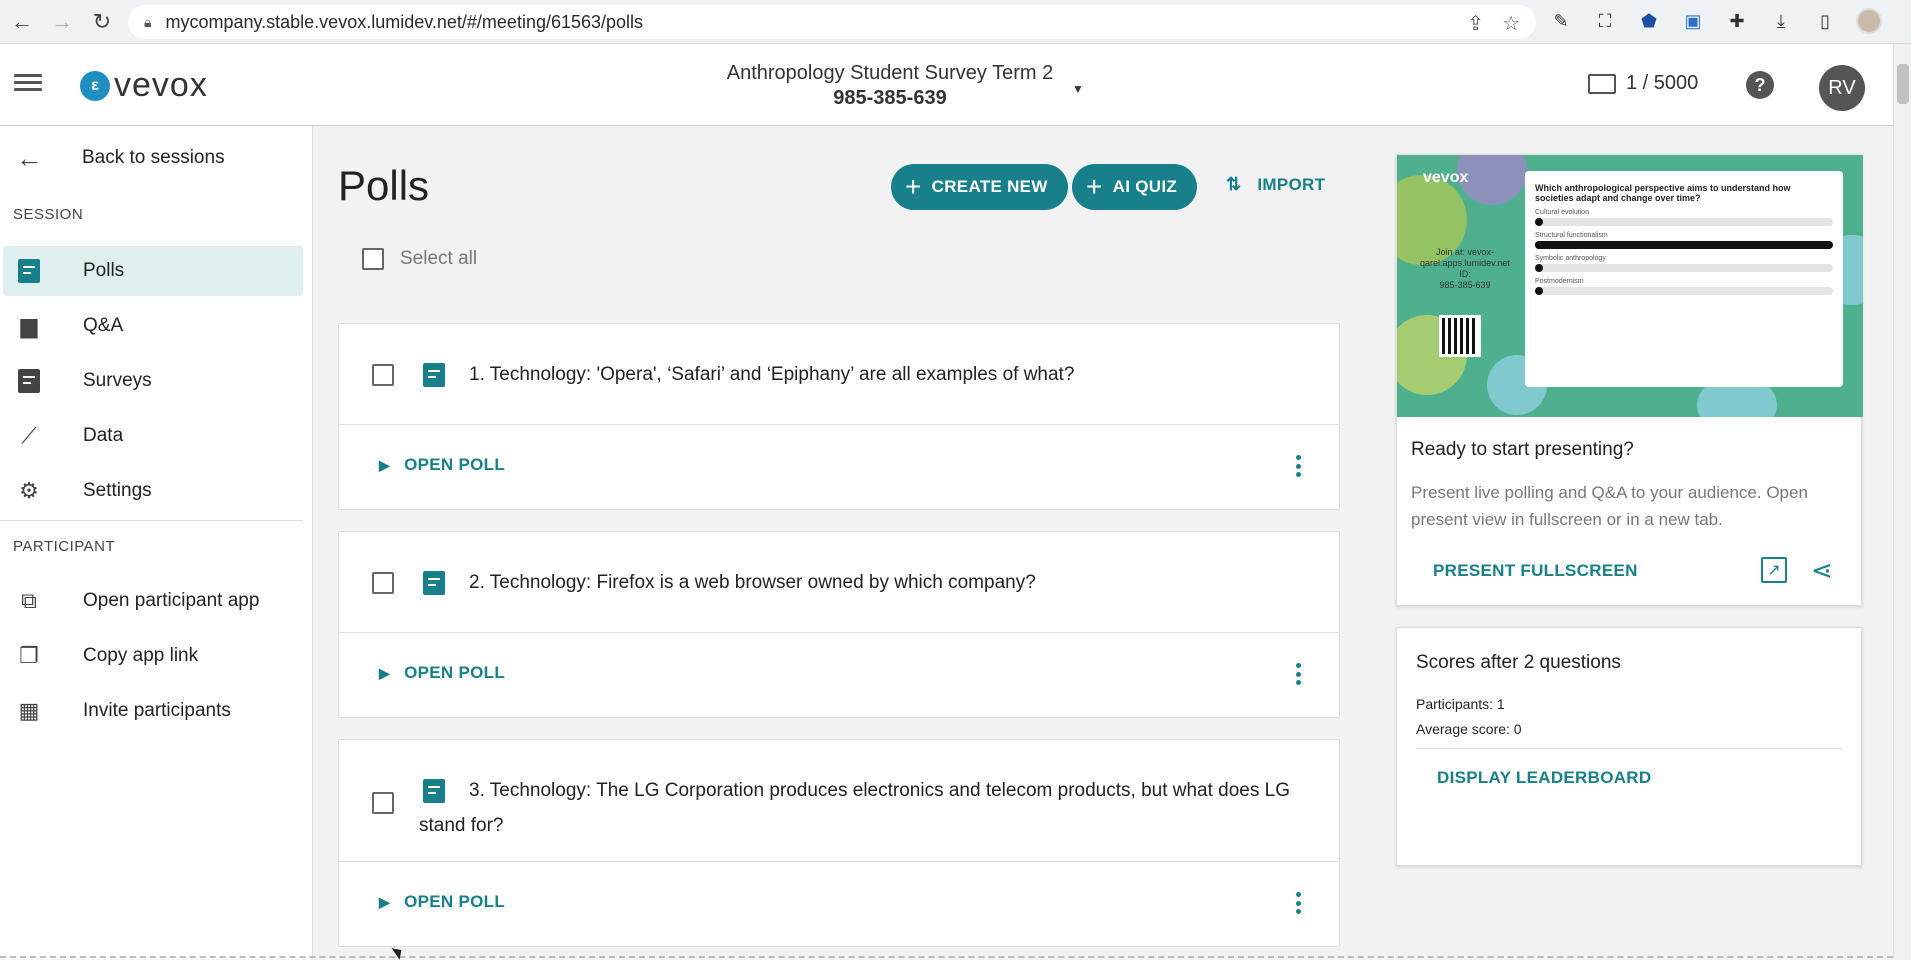  I want to click on forward-arrow-icon: →, so click(62, 22).